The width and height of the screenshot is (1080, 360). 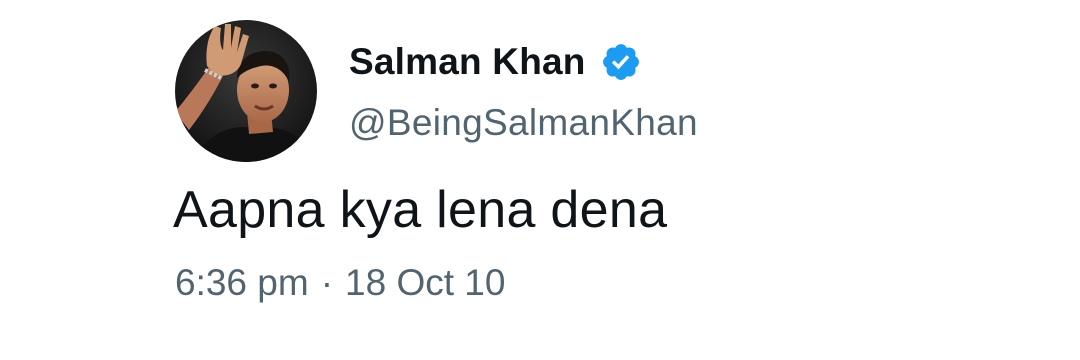 I want to click on tweet-date: 18 Oct 10, so click(x=425, y=283).